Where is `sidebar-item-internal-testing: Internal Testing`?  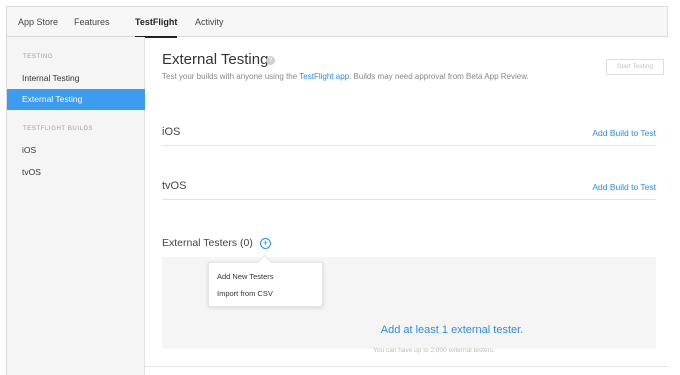 sidebar-item-internal-testing: Internal Testing is located at coordinates (76, 78).